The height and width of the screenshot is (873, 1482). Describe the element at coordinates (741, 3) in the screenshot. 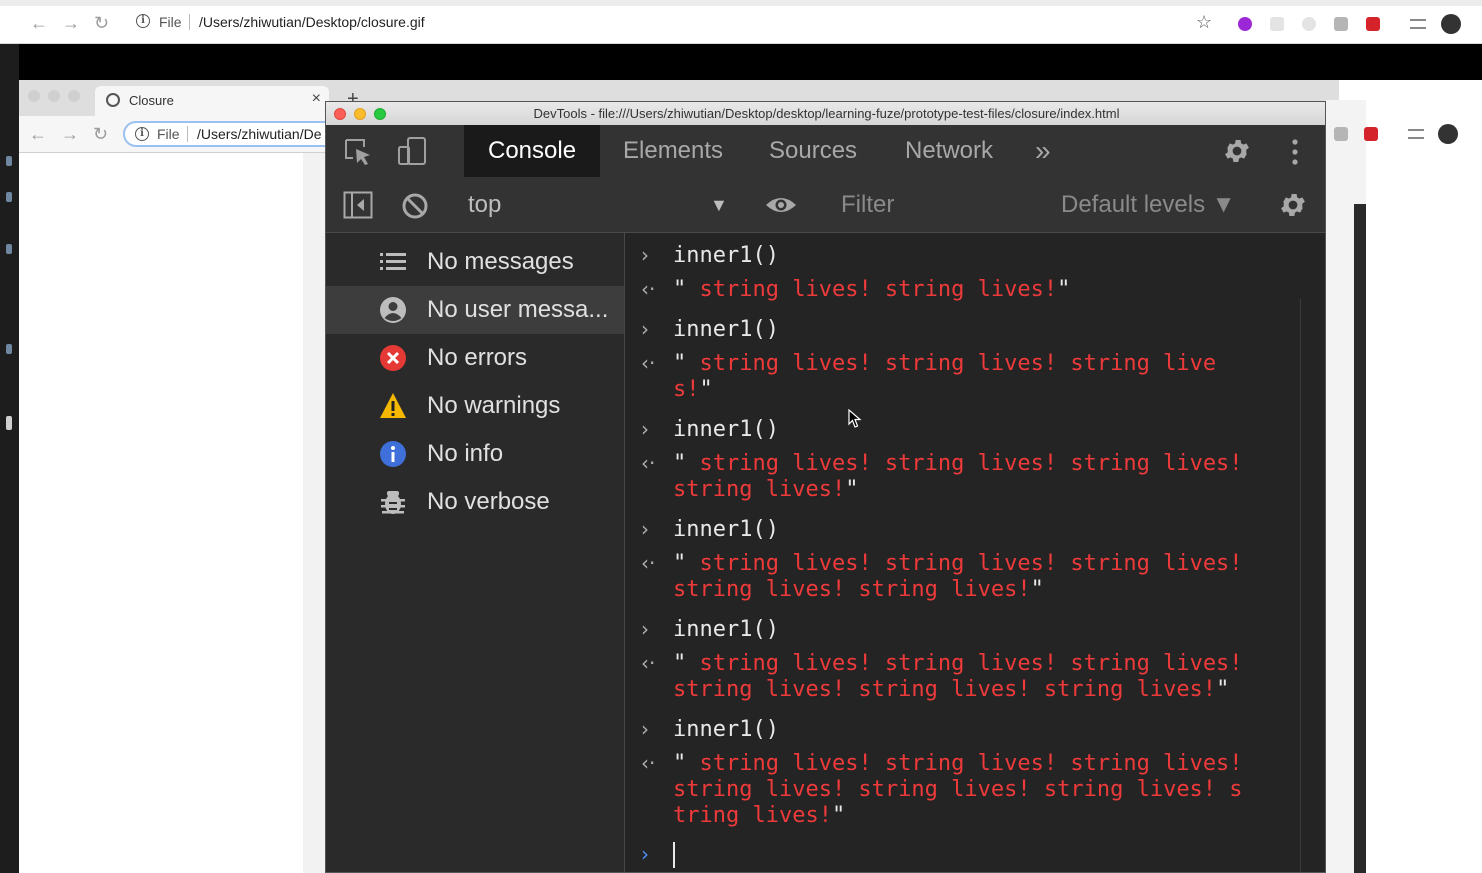

I see `outer-tab-strip` at that location.